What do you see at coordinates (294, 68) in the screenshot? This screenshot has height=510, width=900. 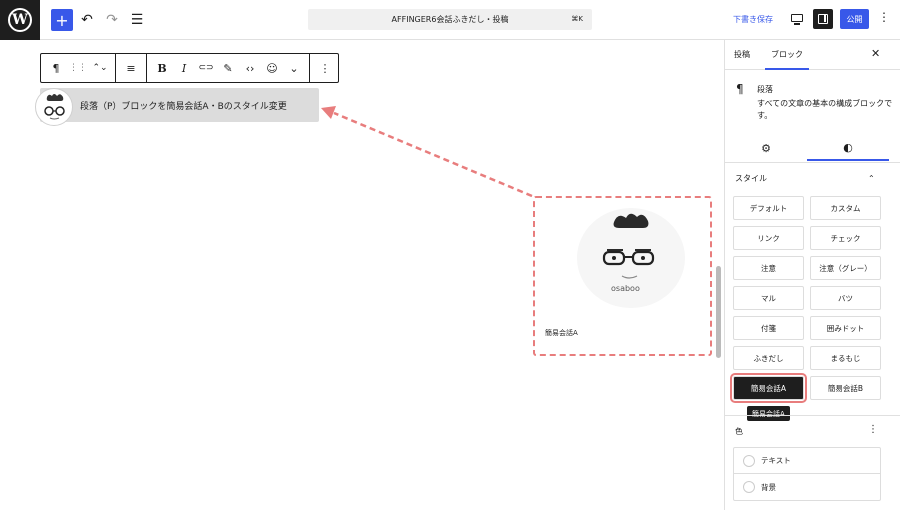 I see `more-formats-chevron-down-icon: ⌄` at bounding box center [294, 68].